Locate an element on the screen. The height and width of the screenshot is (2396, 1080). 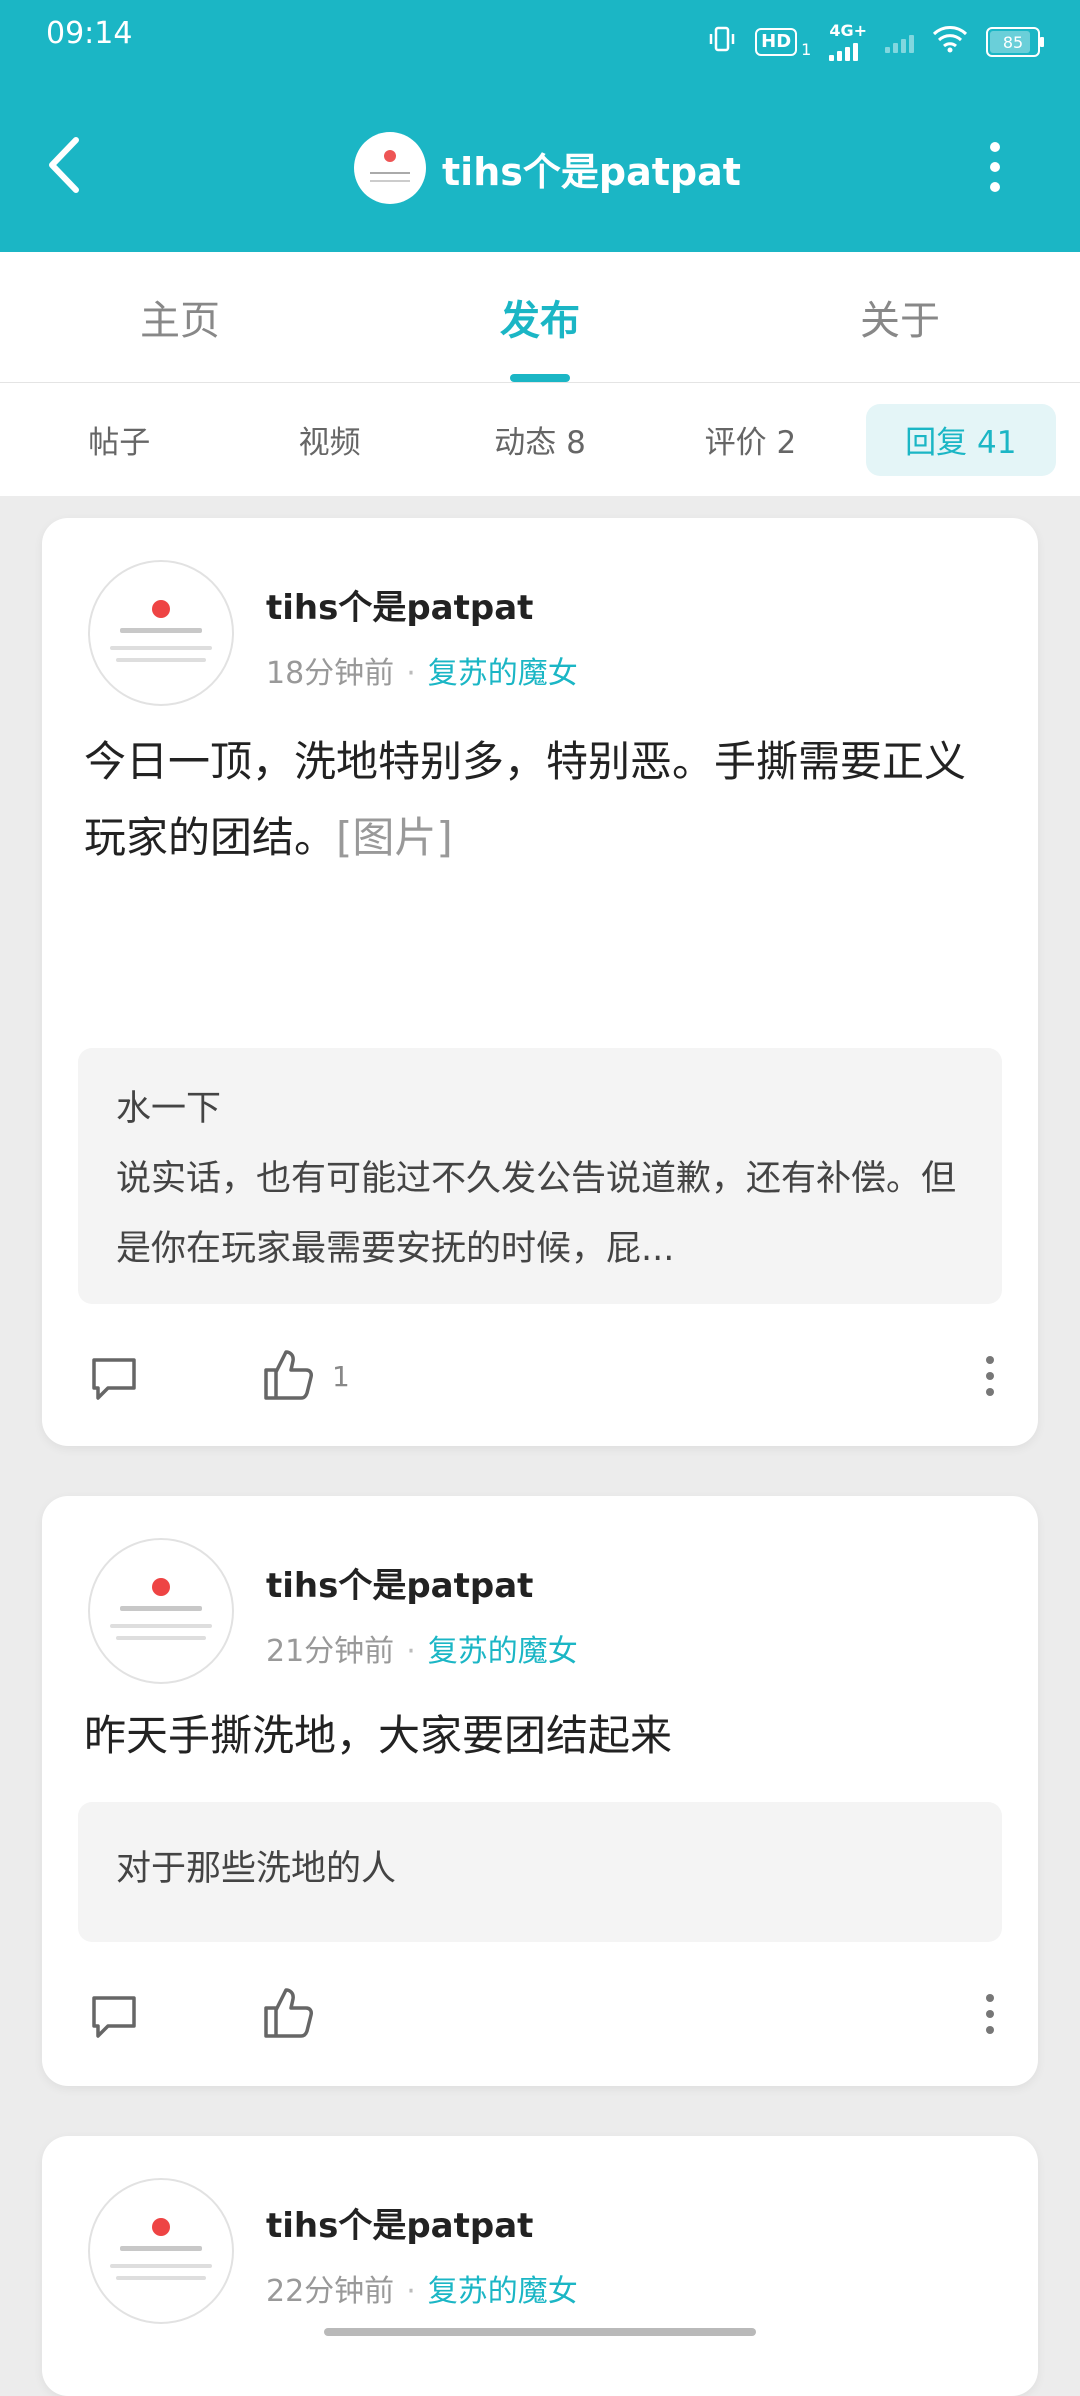
quote-body: 对于那些洗地的人 is located at coordinates (256, 1869).